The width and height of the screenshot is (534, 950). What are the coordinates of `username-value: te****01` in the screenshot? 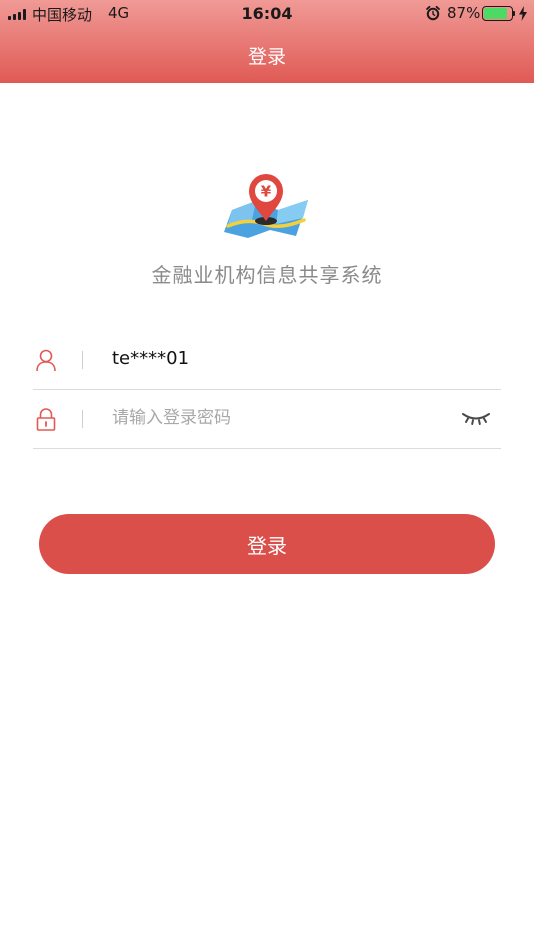 It's located at (150, 358).